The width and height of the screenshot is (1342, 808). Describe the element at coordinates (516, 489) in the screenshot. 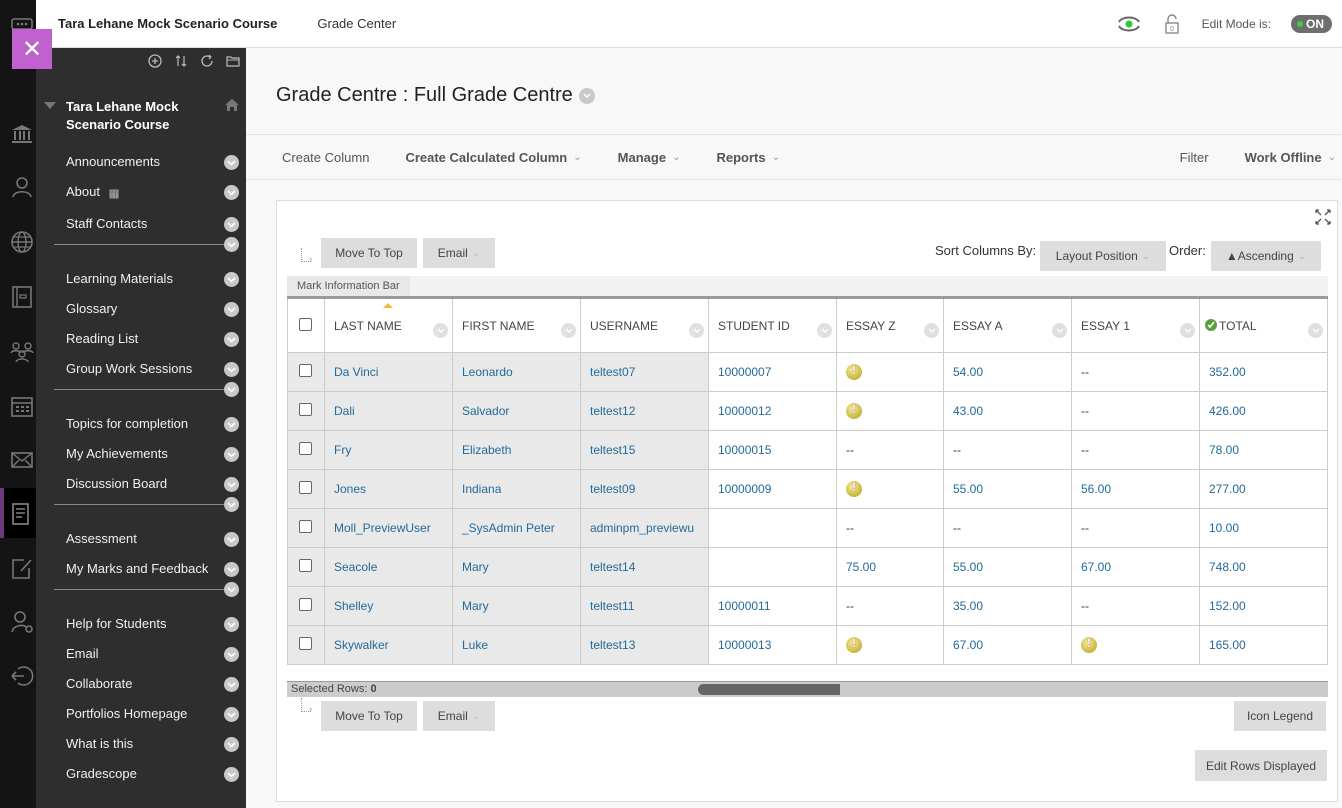

I see `cell-first: Indiana` at that location.